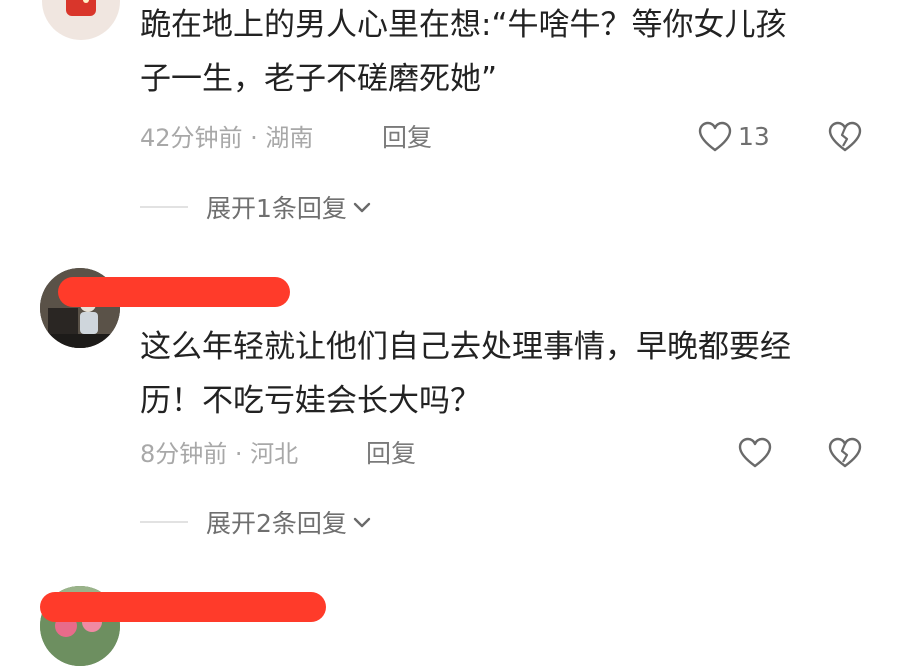  I want to click on like-button, so click(755, 455).